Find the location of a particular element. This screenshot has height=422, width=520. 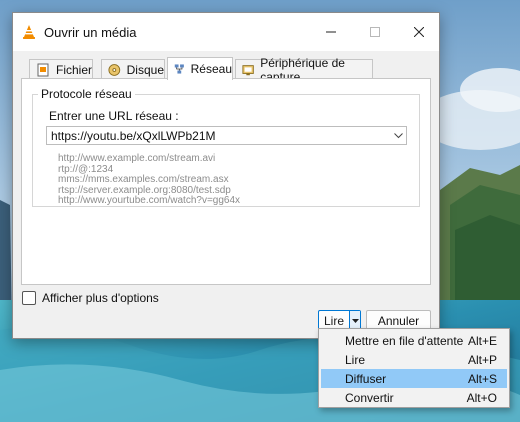

example-url: http://www.yourtube.com/watch?v=gg64x is located at coordinates (149, 201).